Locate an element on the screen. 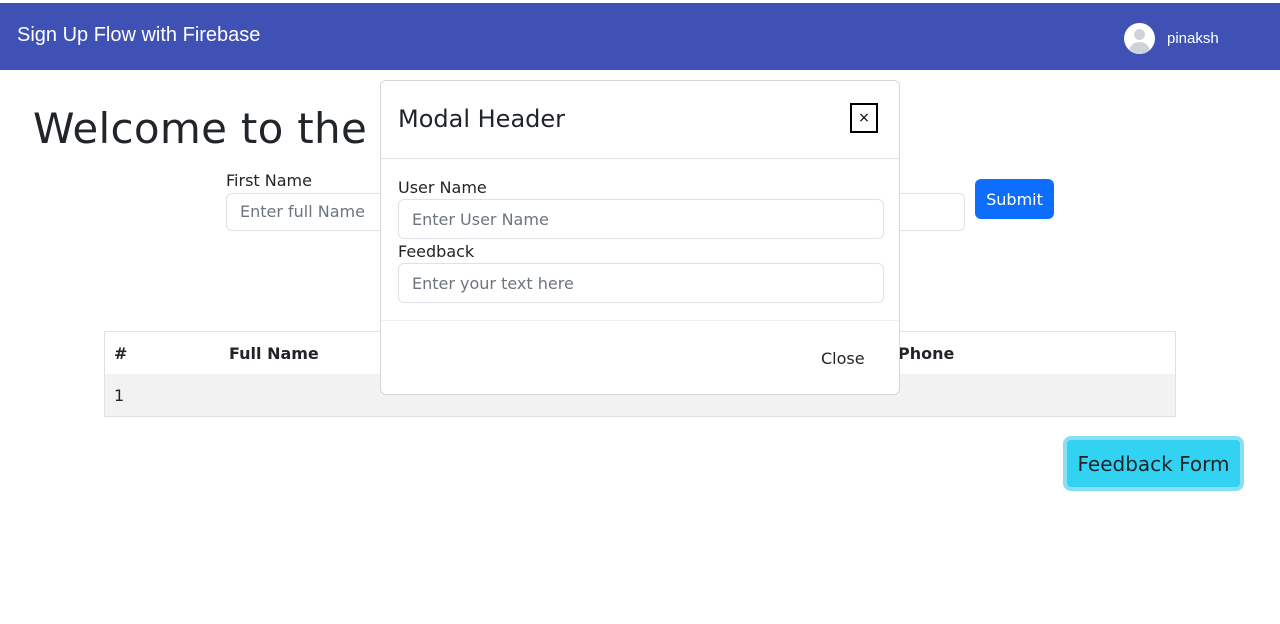 The height and width of the screenshot is (624, 1280). column-header-full-name: Full Name is located at coordinates (274, 353).